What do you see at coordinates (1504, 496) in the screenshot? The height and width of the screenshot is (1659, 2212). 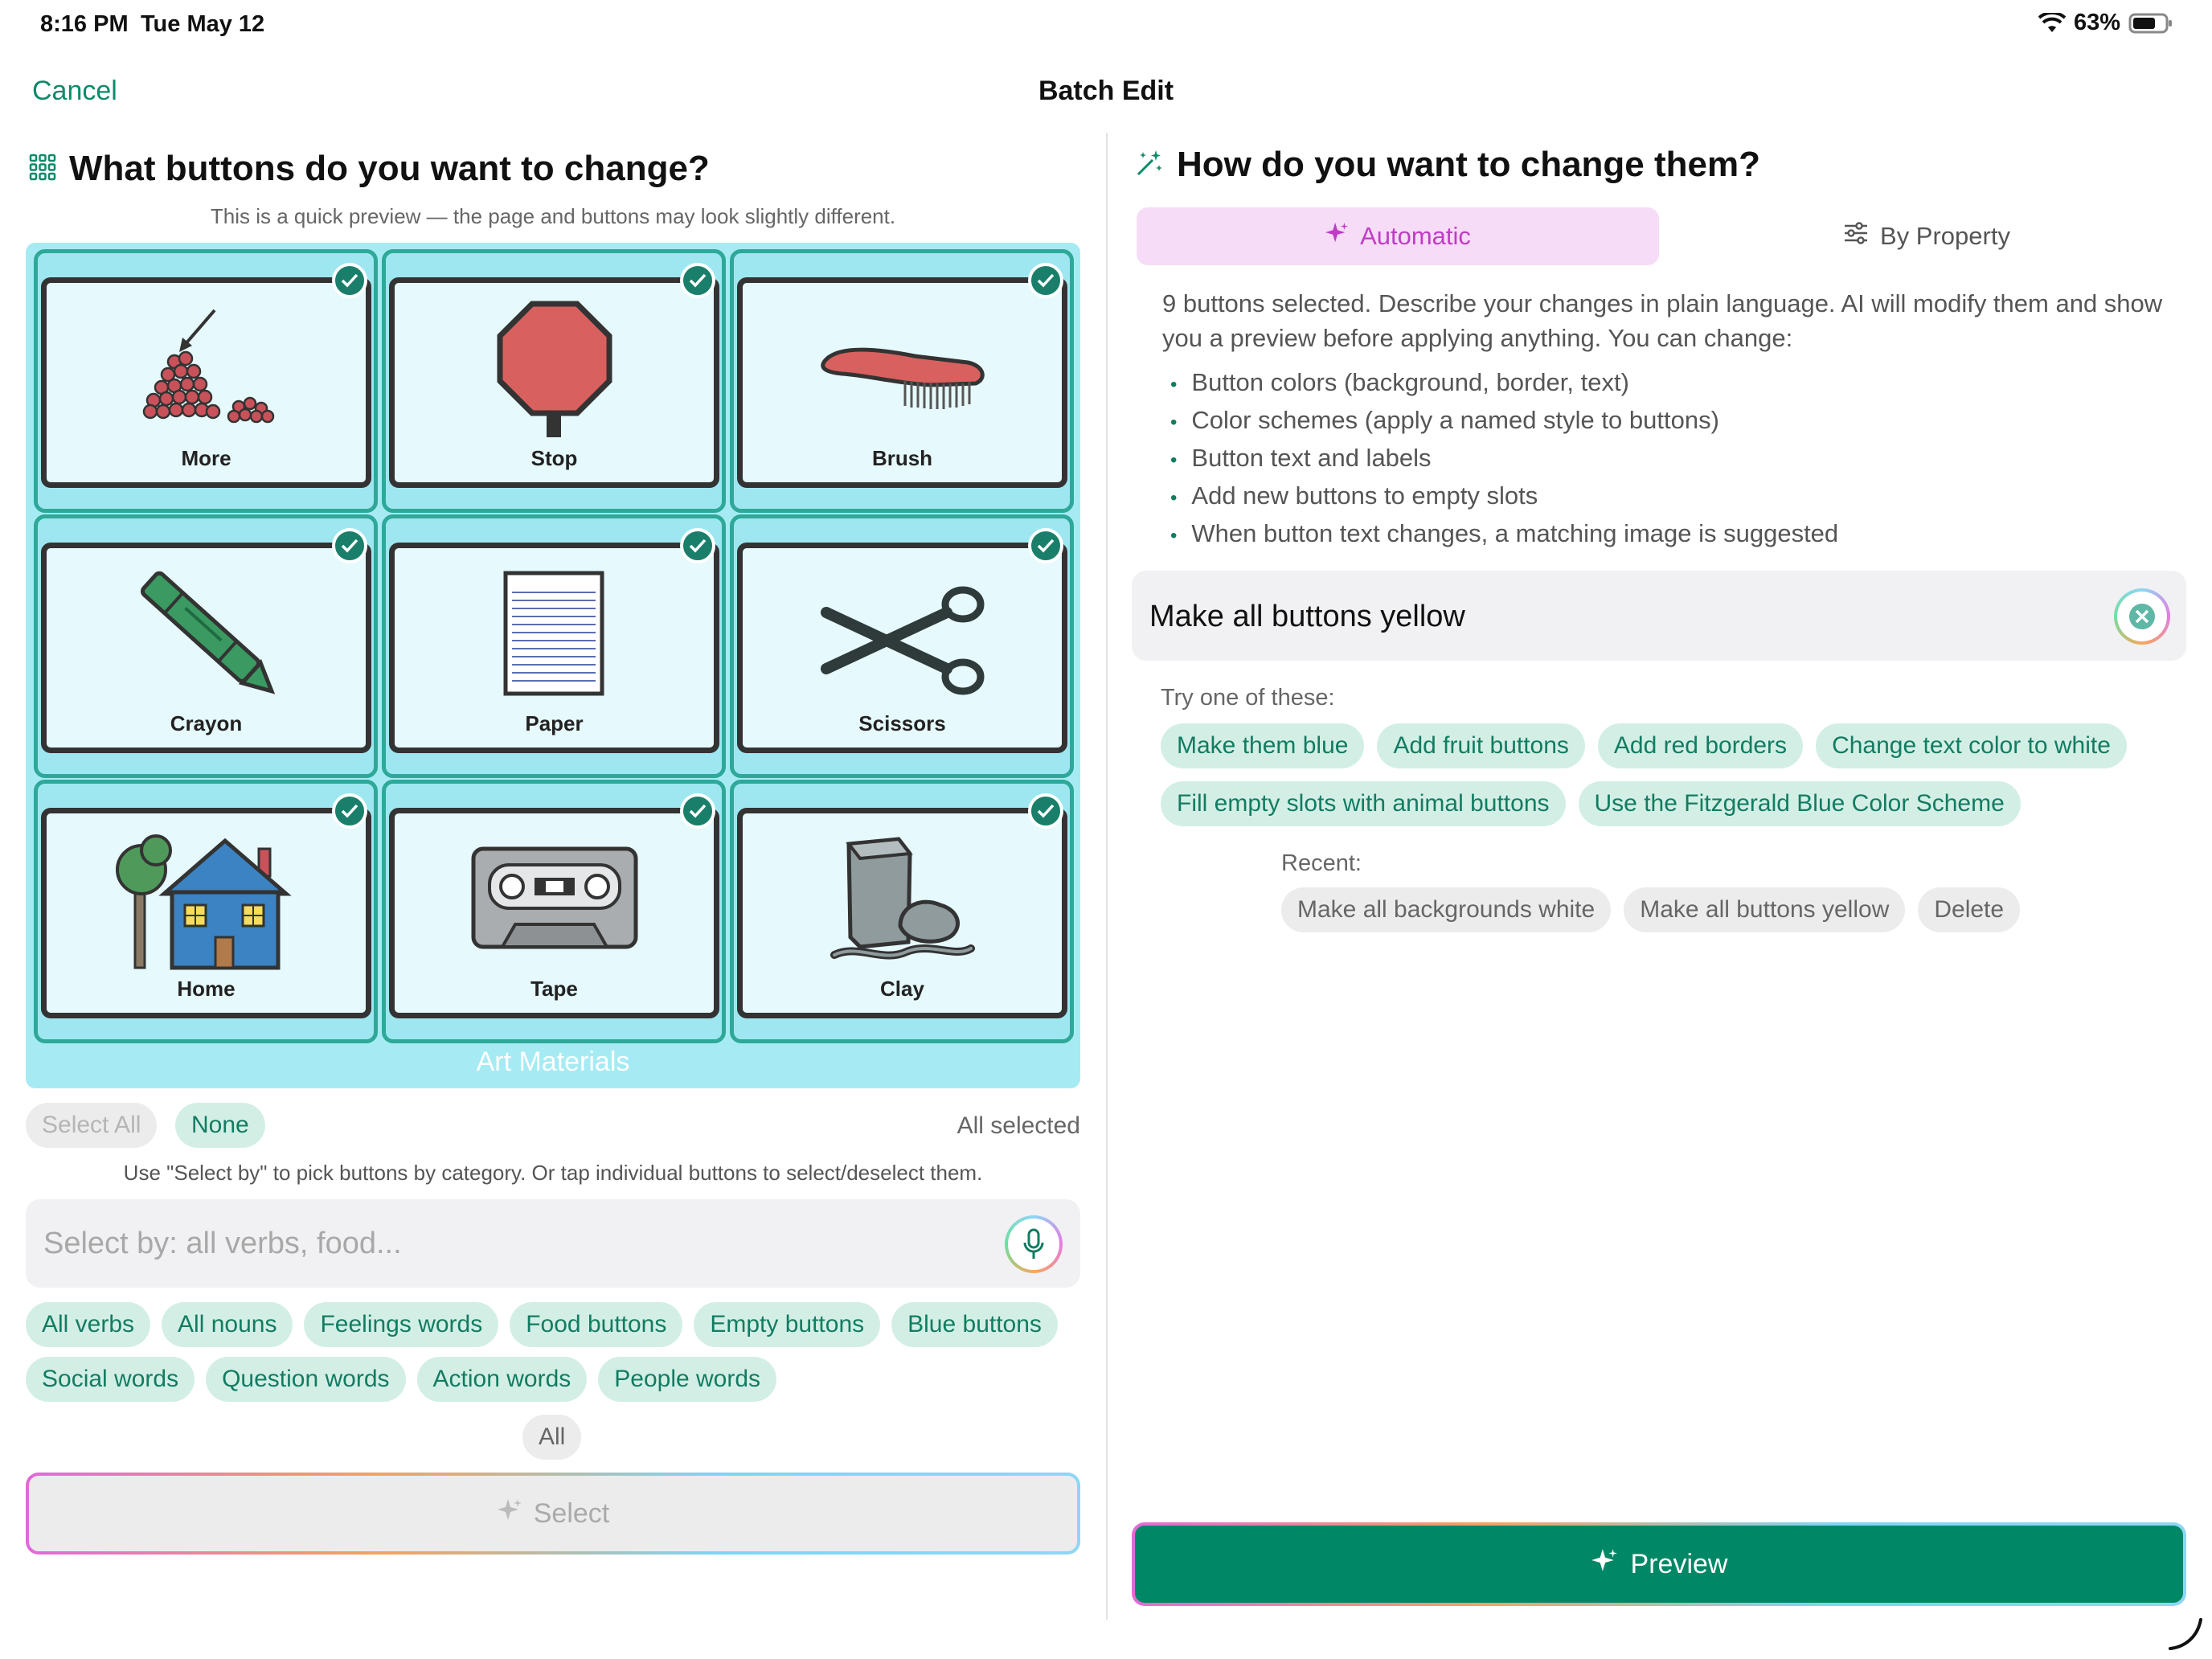 I see `list-item: Add new buttons to empty slots` at bounding box center [1504, 496].